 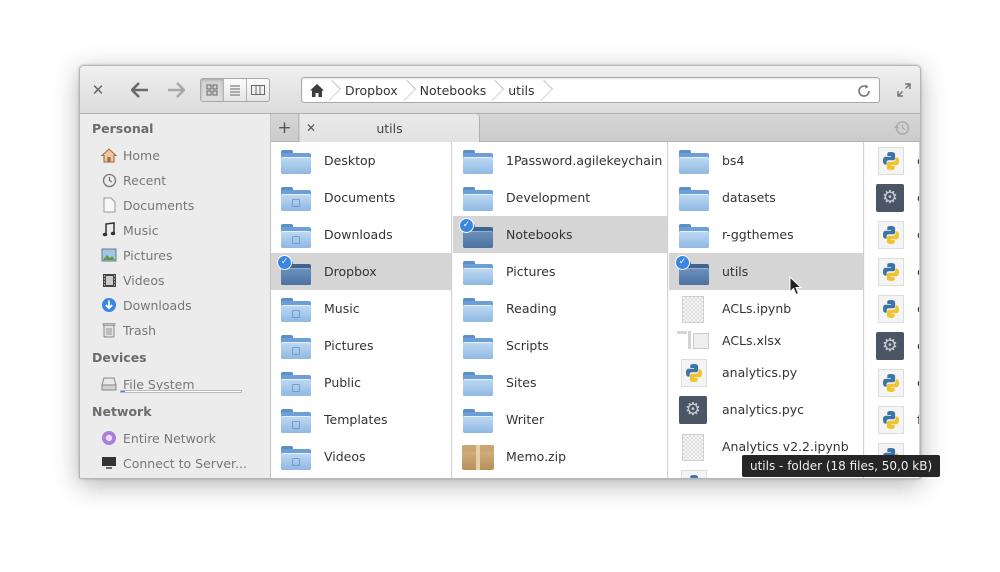 I want to click on sidebar-item-label: Music, so click(x=141, y=230).